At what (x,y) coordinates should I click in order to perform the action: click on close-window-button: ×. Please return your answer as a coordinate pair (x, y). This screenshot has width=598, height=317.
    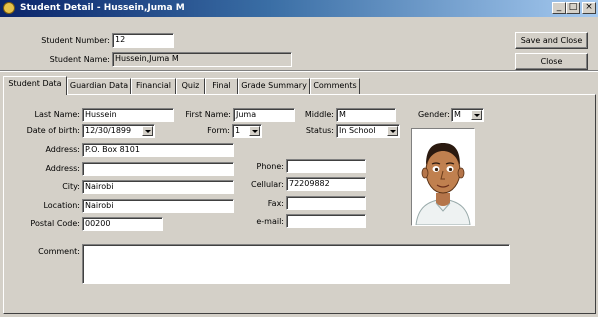
    Looking at the image, I should click on (589, 8).